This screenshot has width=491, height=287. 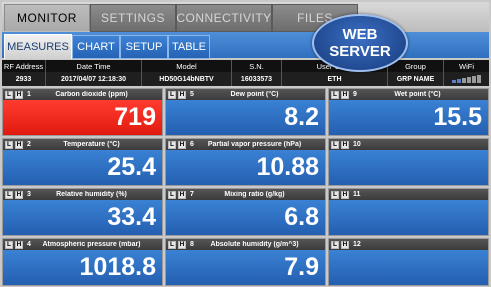 I want to click on measure-cell-1: L H 1 Carbon dioxide (ppm) 719, so click(x=82, y=112).